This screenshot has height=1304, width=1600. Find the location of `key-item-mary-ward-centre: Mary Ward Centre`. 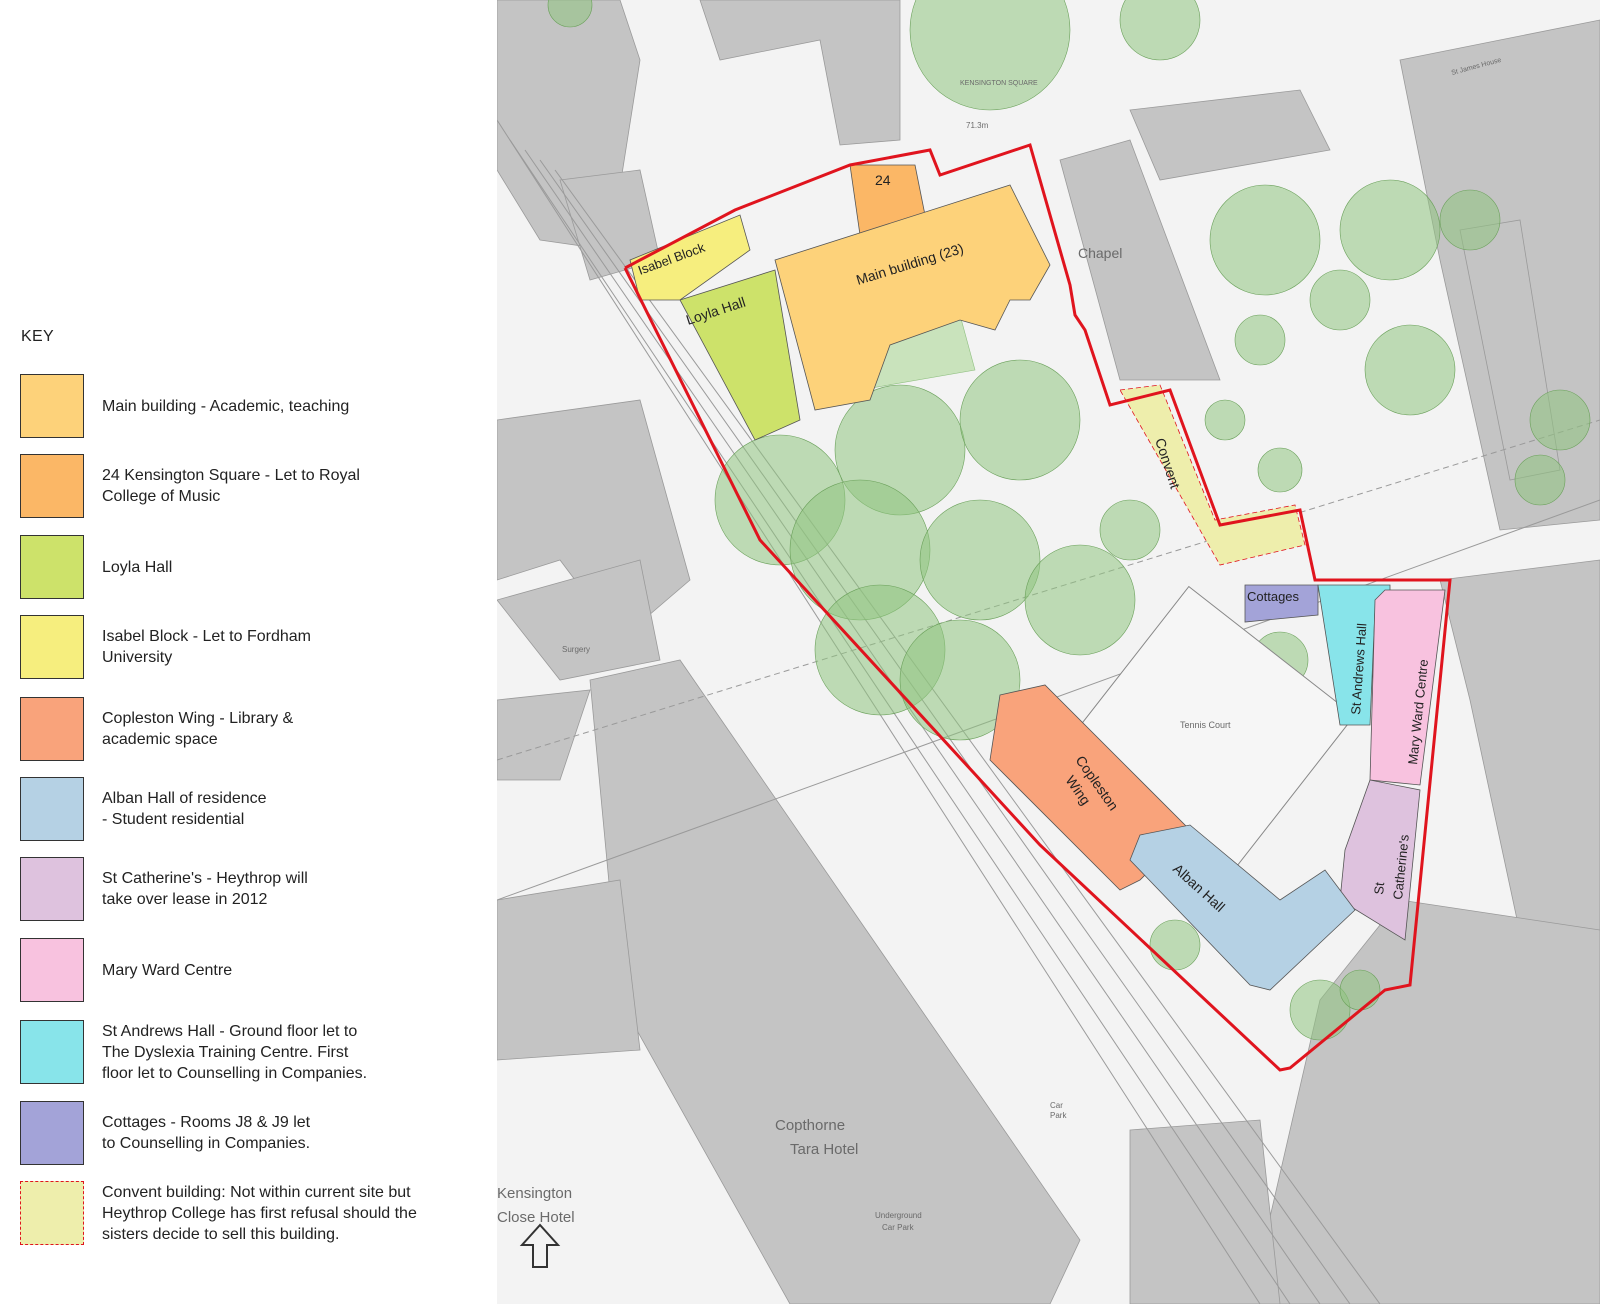

key-item-mary-ward-centre: Mary Ward Centre is located at coordinates (255, 971).